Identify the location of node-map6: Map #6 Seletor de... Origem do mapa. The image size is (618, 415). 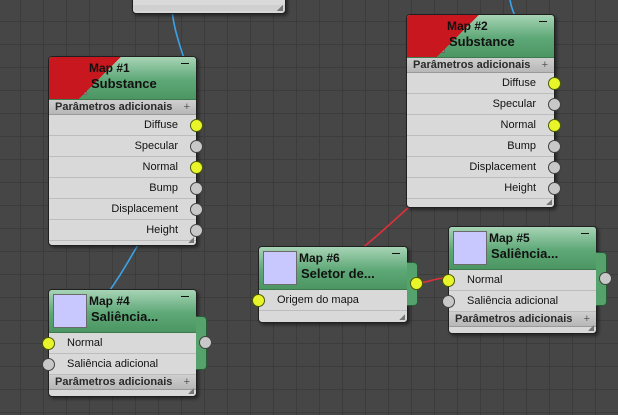
(330, 284).